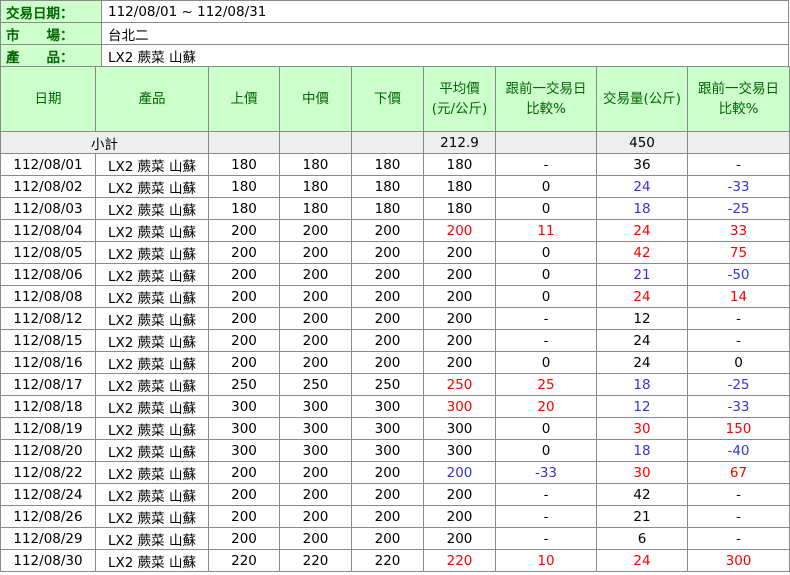 This screenshot has width=790, height=575. What do you see at coordinates (546, 89) in the screenshot?
I see `header-price-change-line1: 跟前一交易日` at bounding box center [546, 89].